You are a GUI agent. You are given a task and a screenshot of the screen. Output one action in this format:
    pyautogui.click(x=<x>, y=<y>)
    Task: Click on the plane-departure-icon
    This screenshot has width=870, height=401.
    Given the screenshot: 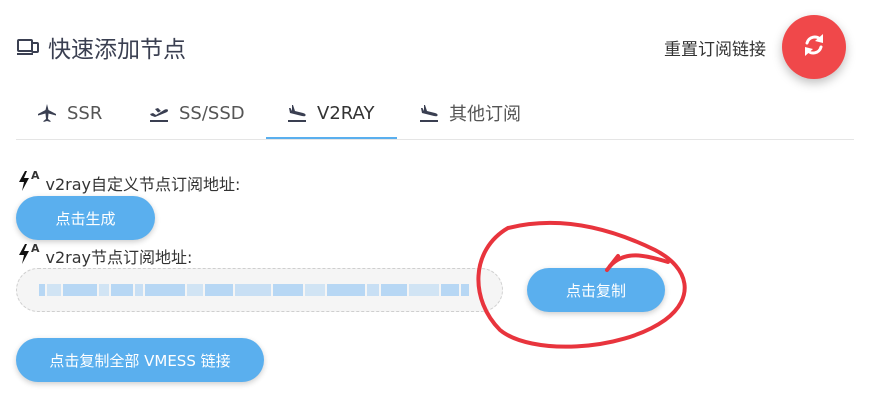 What is the action you would take?
    pyautogui.click(x=159, y=113)
    